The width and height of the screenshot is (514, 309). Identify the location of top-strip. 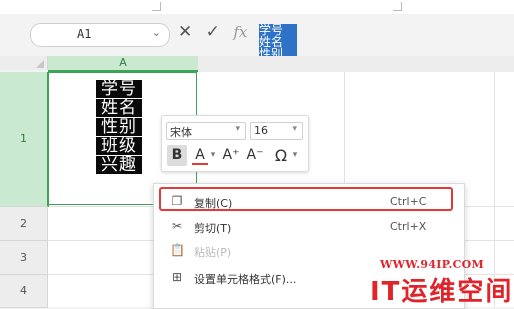
(257, 7).